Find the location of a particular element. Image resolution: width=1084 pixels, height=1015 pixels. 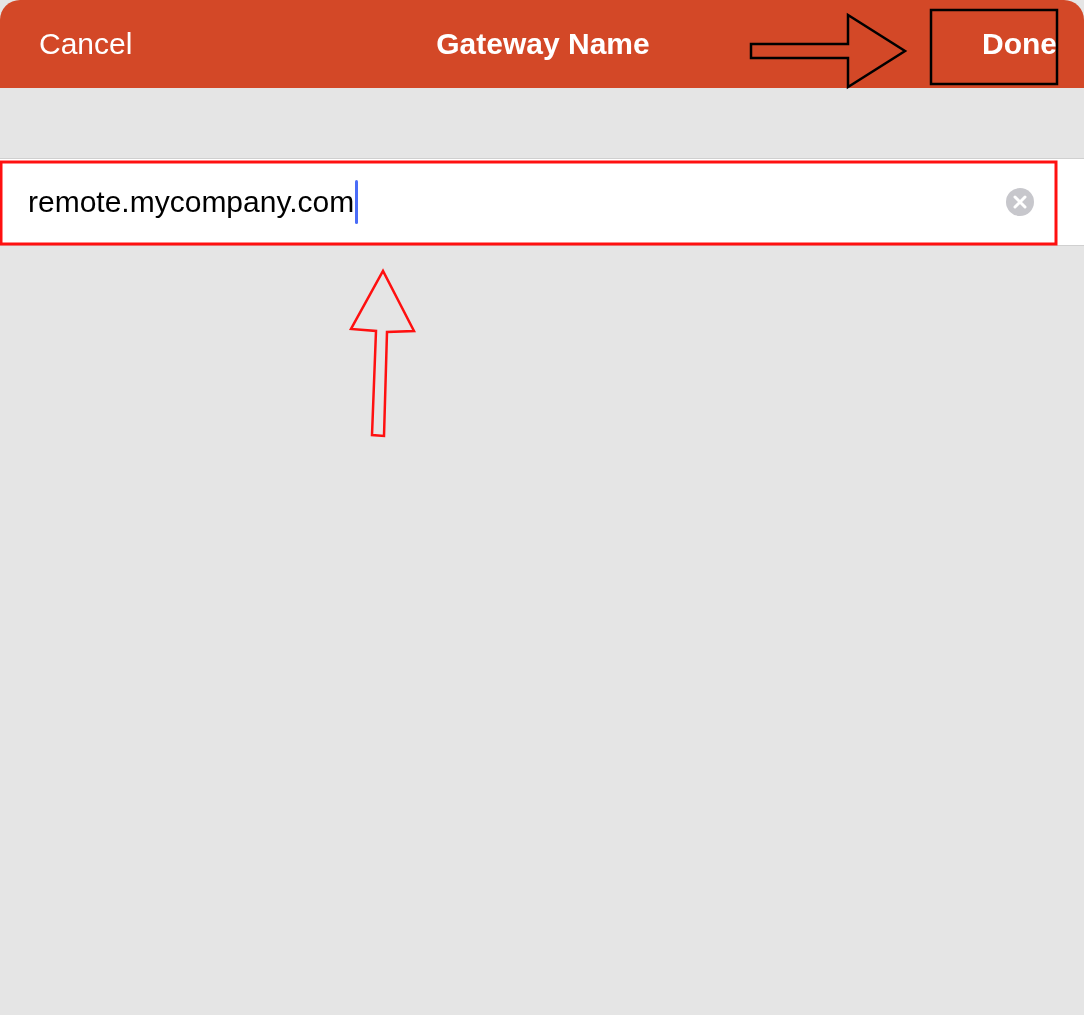

screen-title: Gateway Name is located at coordinates (543, 44).